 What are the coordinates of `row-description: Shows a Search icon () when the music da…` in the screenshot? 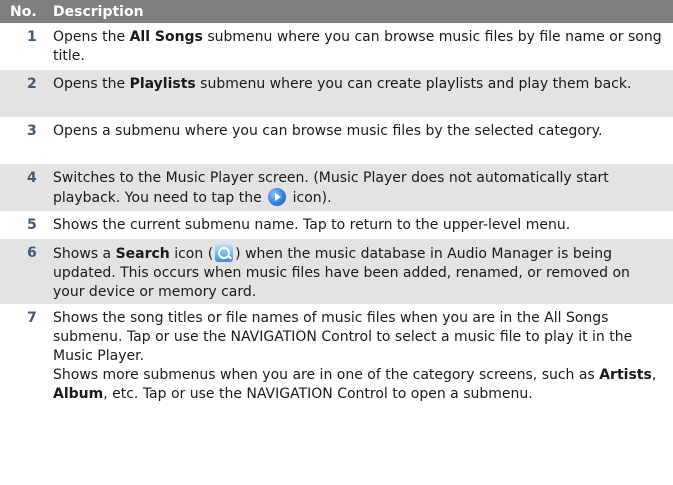 It's located at (363, 273).